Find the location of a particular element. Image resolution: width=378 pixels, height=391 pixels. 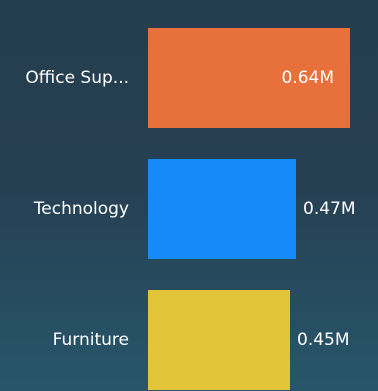

bar-furniture is located at coordinates (219, 340).